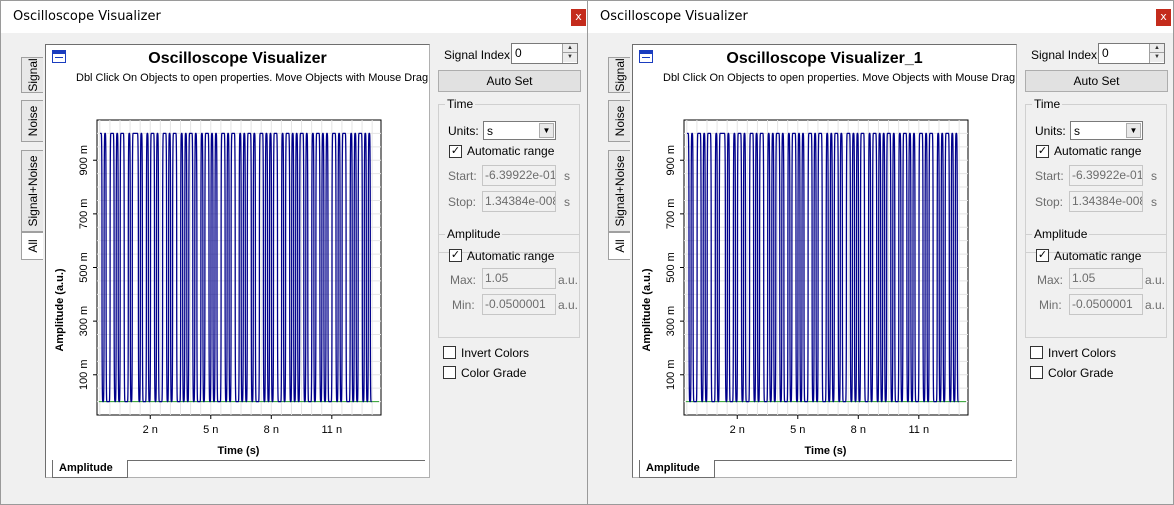 Image resolution: width=1174 pixels, height=505 pixels. I want to click on signal-index-label: Signal Index:, so click(1066, 55).